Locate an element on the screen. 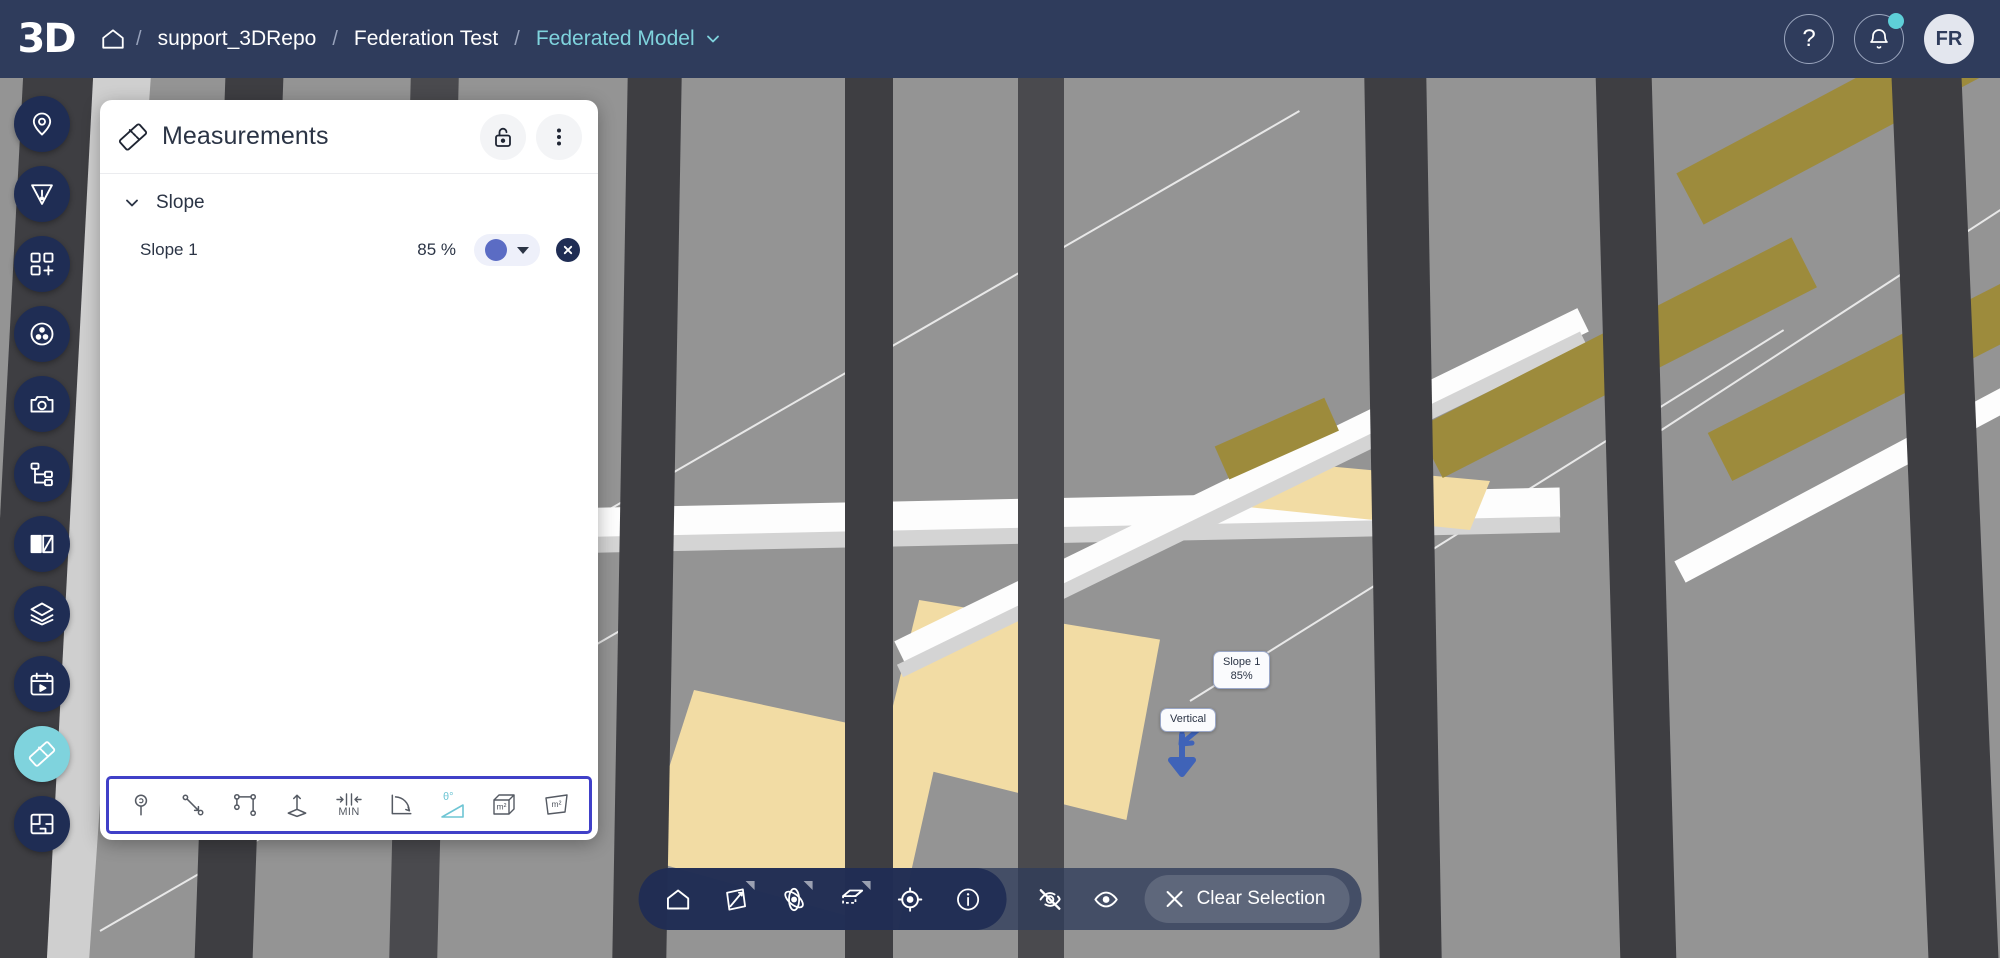 Image resolution: width=2000 pixels, height=958 pixels. sidebar-item-groups is located at coordinates (42, 264).